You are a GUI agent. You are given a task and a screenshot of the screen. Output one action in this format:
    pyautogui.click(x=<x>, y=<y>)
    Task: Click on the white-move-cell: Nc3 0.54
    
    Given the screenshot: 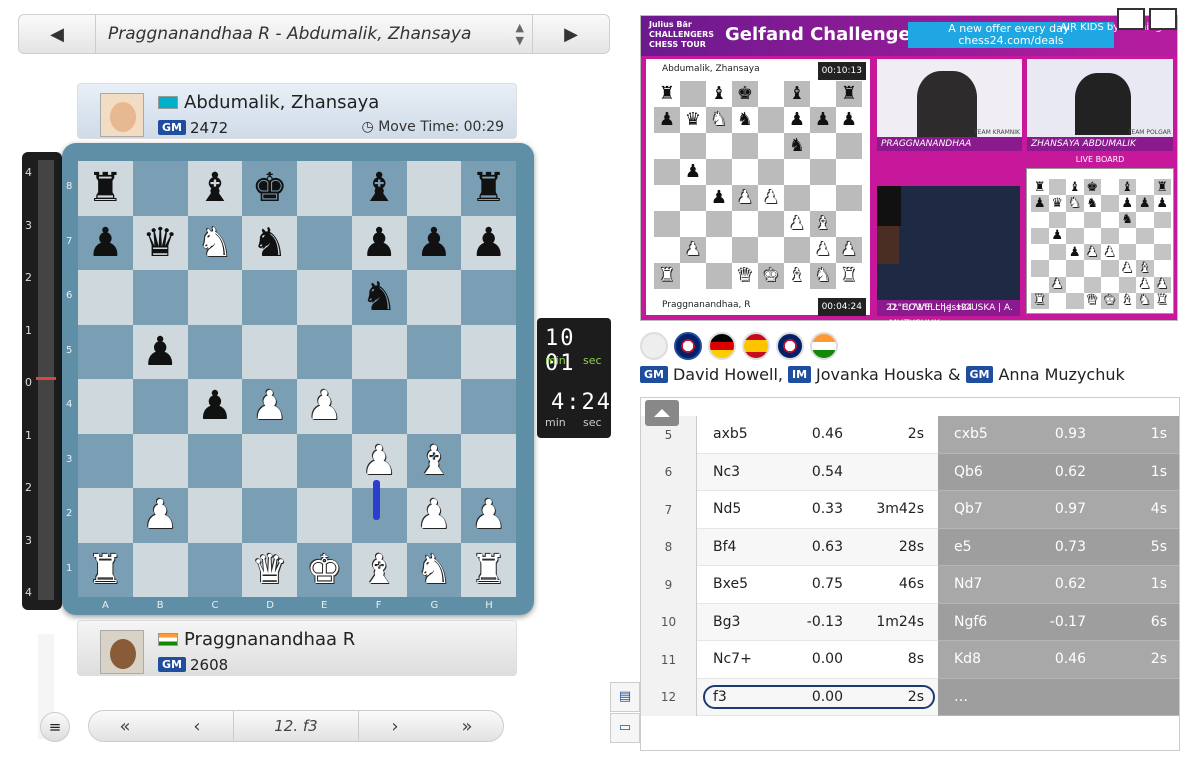 What is the action you would take?
    pyautogui.click(x=817, y=472)
    